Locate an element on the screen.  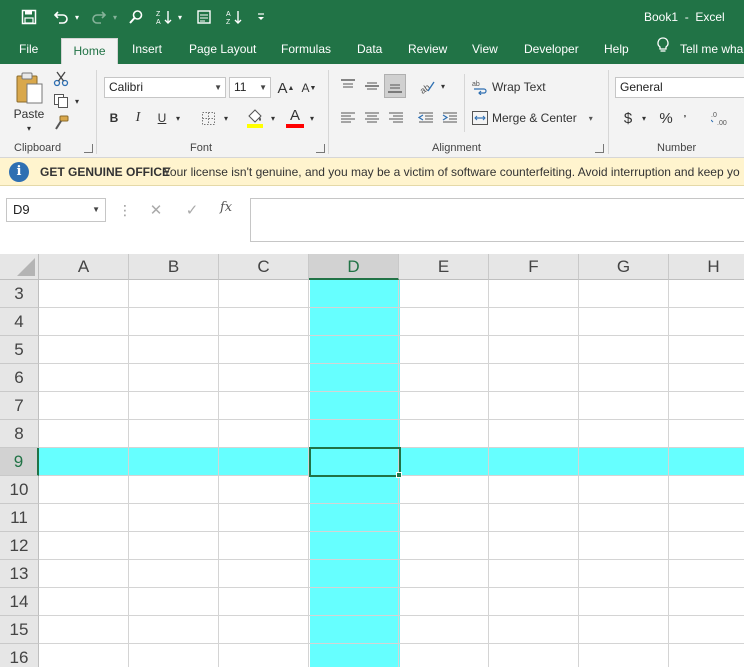
underline-dropdown-icon: ▾ is located at coordinates (178, 118).